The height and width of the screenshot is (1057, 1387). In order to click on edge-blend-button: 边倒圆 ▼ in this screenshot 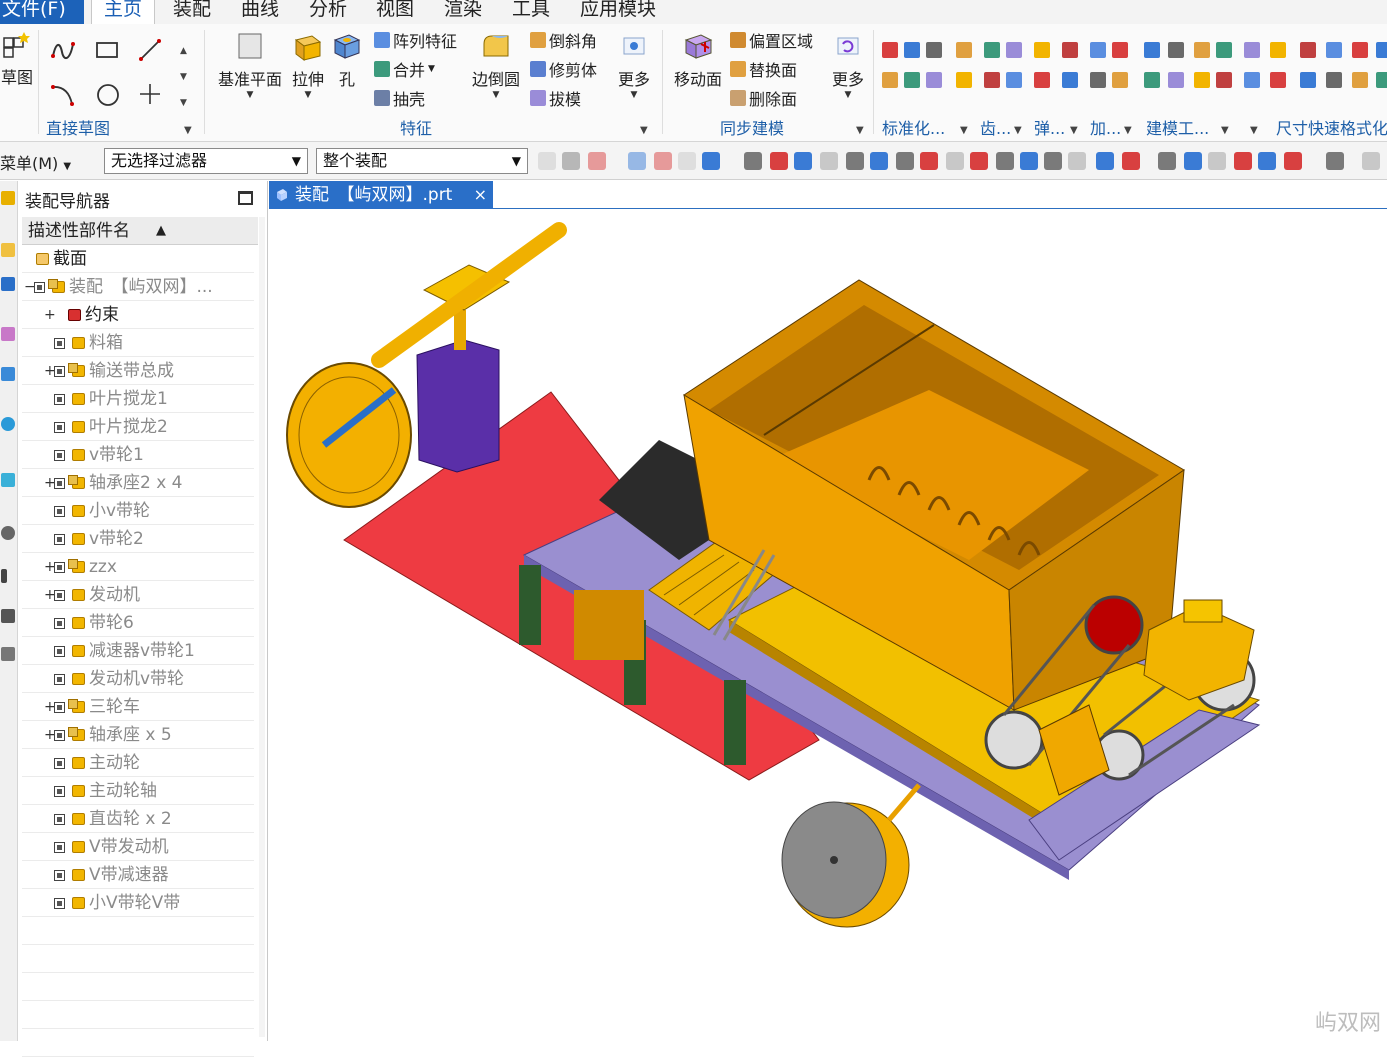, I will do `click(496, 65)`.